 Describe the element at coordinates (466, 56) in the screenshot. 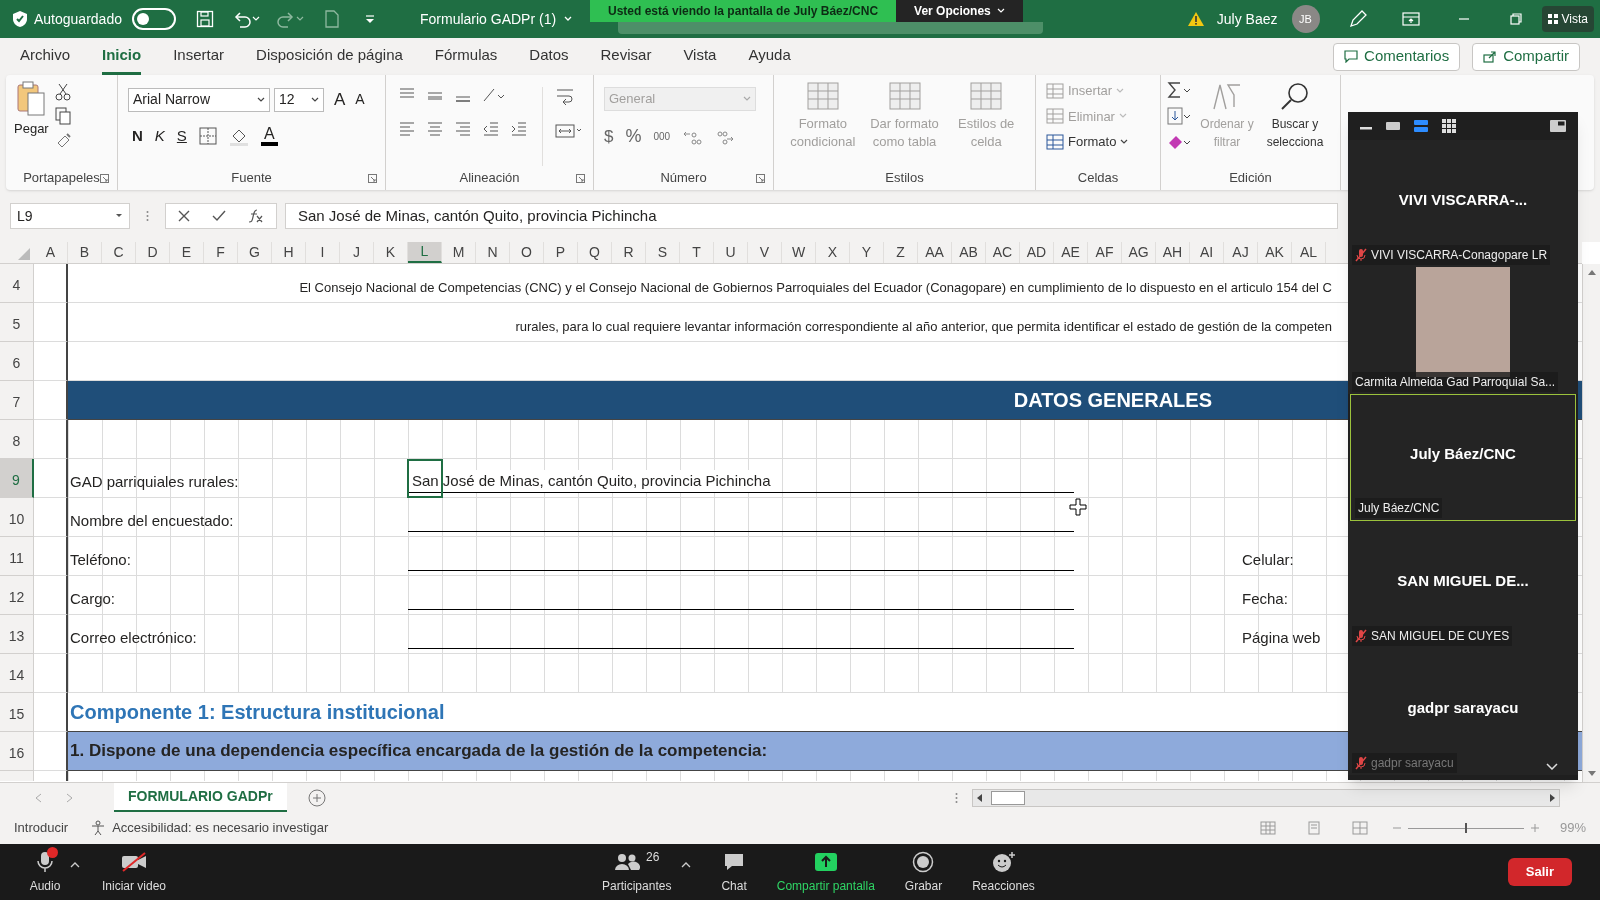

I see `menu-tab: Fórmulas` at that location.